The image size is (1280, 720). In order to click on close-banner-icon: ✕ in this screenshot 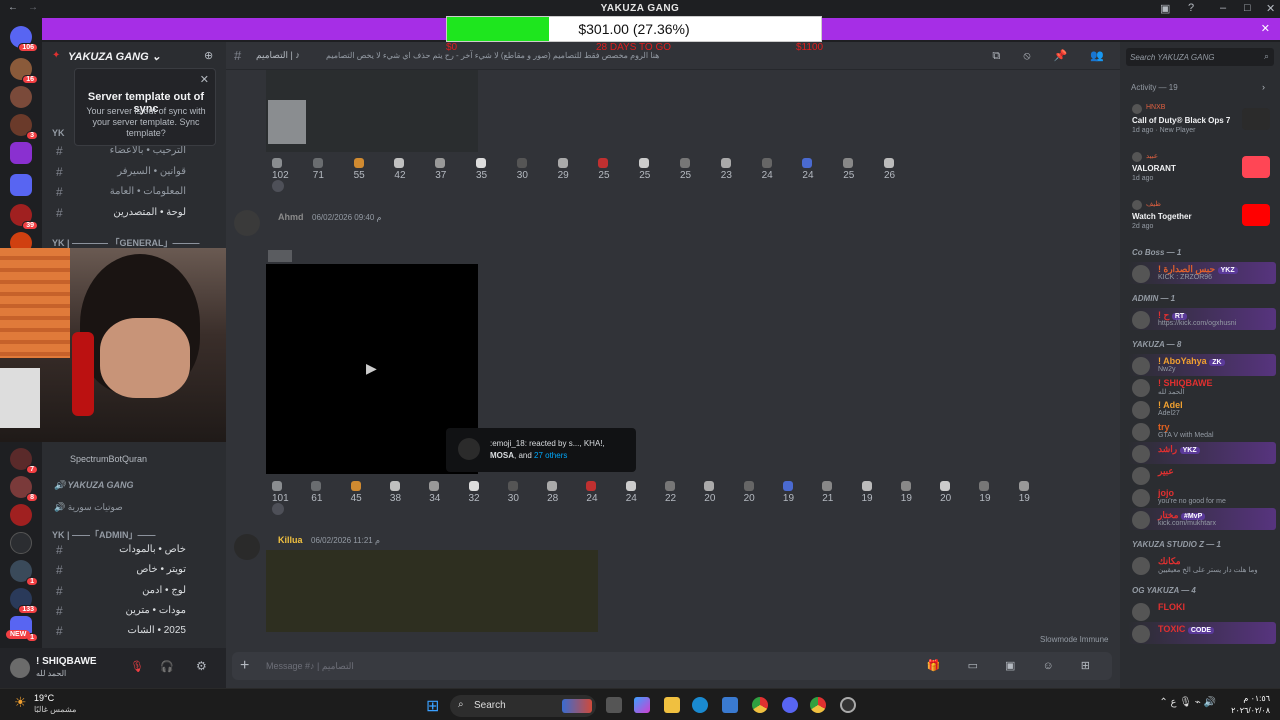, I will do `click(1265, 28)`.